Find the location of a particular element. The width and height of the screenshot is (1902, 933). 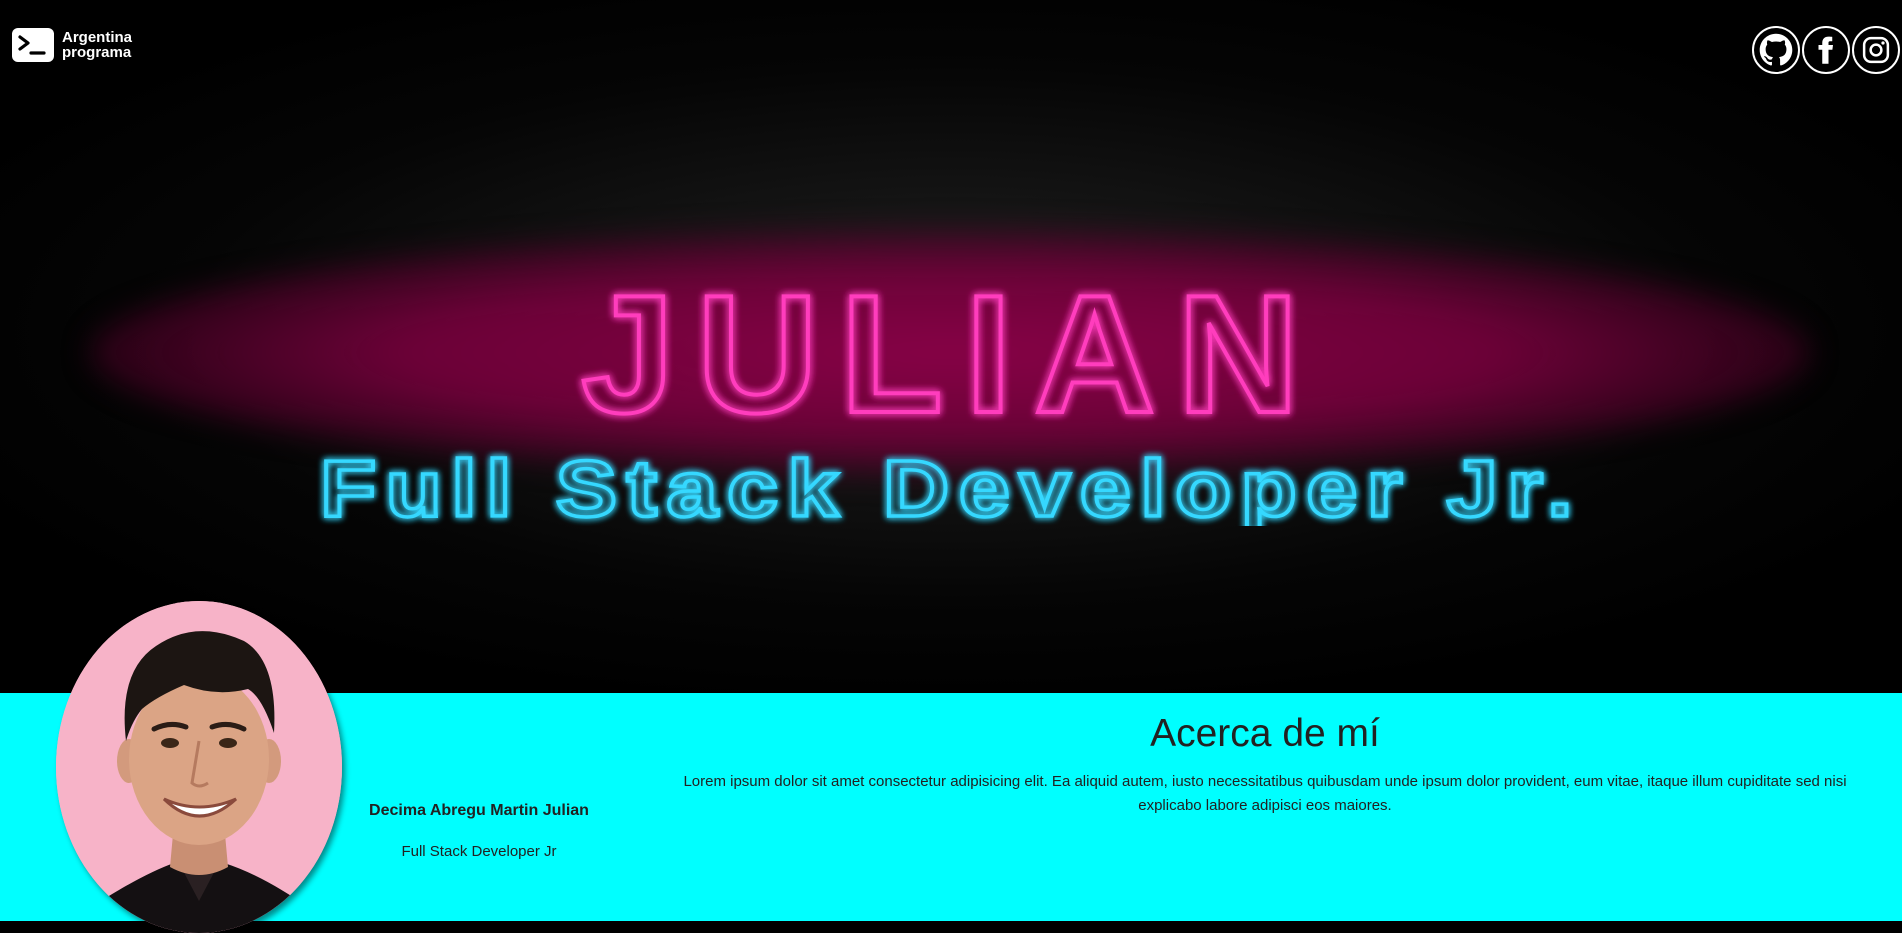

profile-photo is located at coordinates (199, 767).